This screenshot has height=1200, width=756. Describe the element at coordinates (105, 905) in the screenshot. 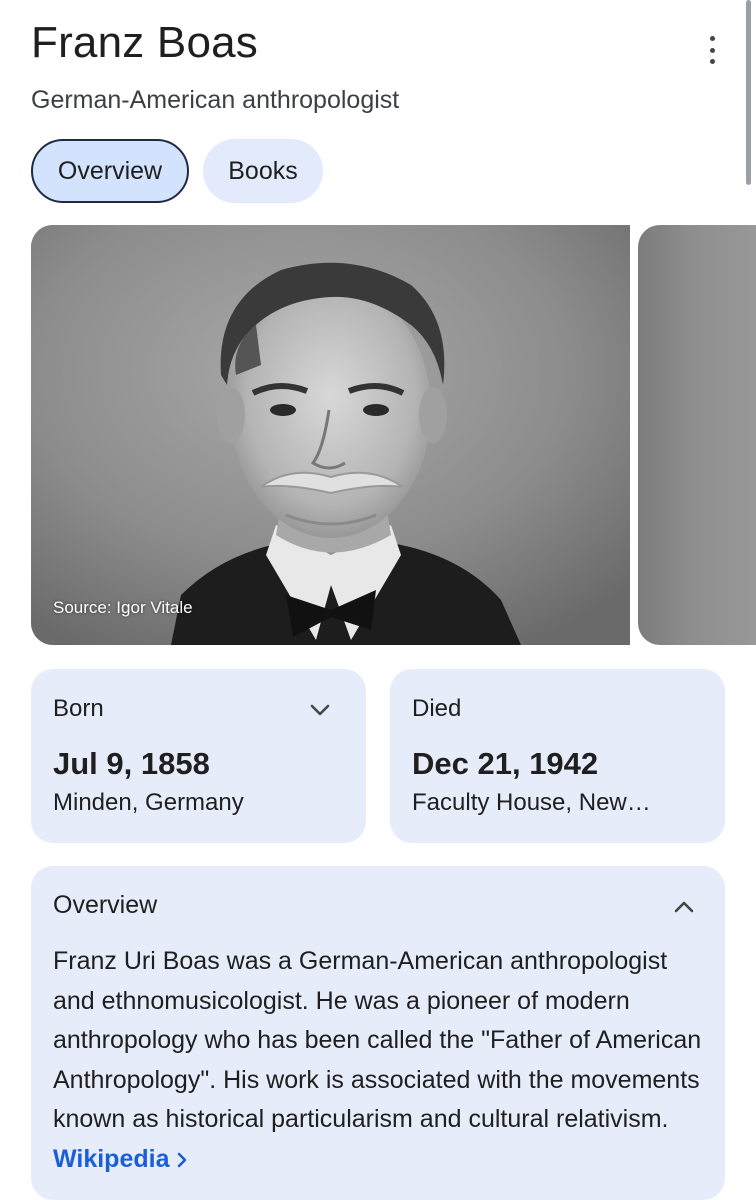

I see `overview-title: Overview` at that location.